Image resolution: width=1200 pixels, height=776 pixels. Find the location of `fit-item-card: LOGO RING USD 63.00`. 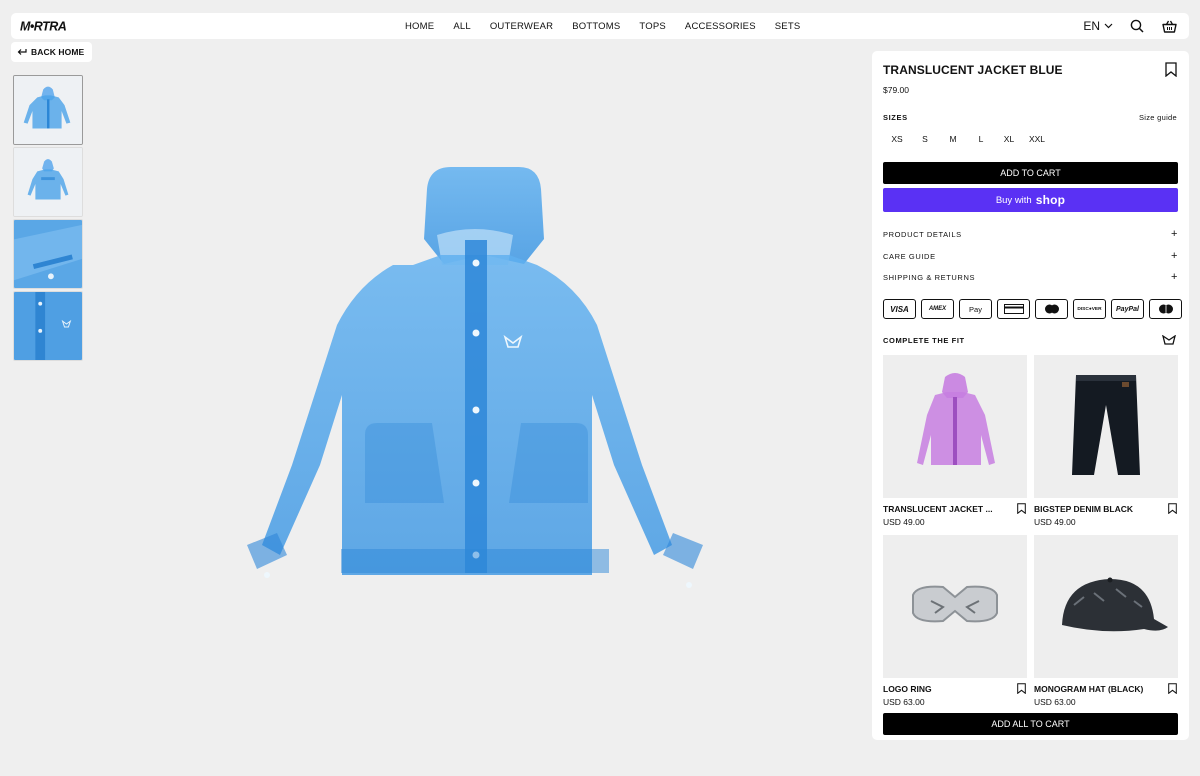

fit-item-card: LOGO RING USD 63.00 is located at coordinates (955, 621).